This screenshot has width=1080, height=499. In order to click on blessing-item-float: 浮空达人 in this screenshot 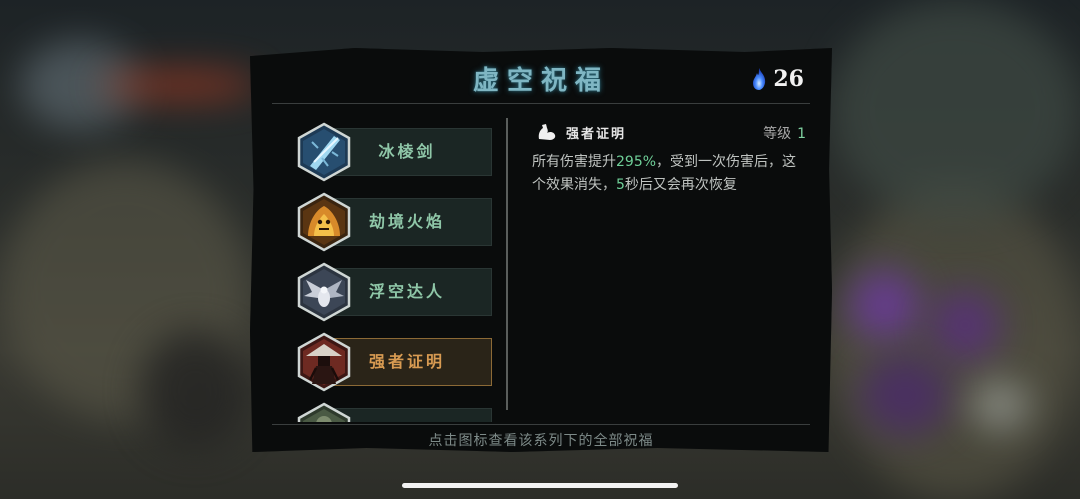, I will do `click(394, 292)`.